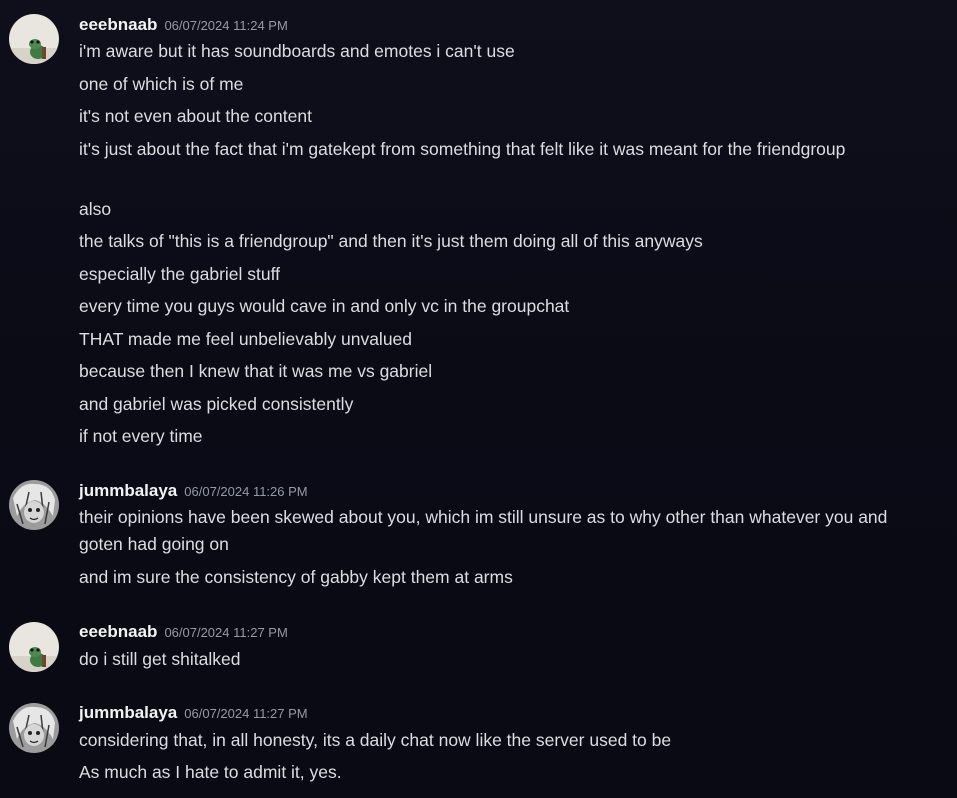 Image resolution: width=957 pixels, height=798 pixels. I want to click on timestamp: 06/07/2024 11:24 PM, so click(226, 25).